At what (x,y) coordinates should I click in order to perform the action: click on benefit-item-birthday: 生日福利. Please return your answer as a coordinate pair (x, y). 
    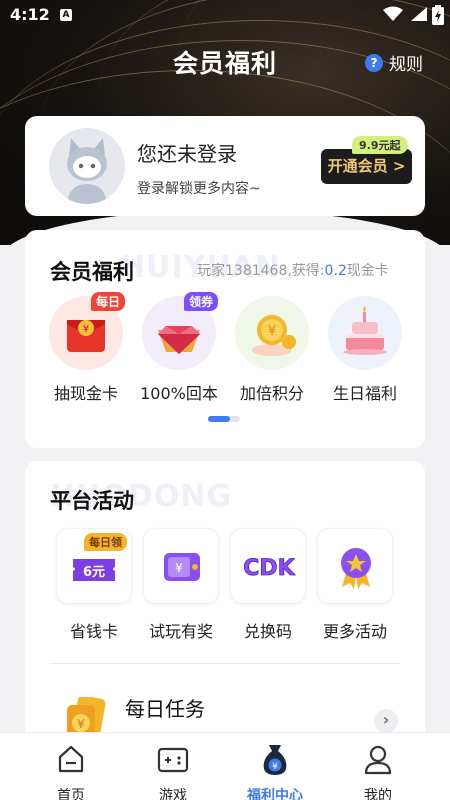
    Looking at the image, I should click on (365, 350).